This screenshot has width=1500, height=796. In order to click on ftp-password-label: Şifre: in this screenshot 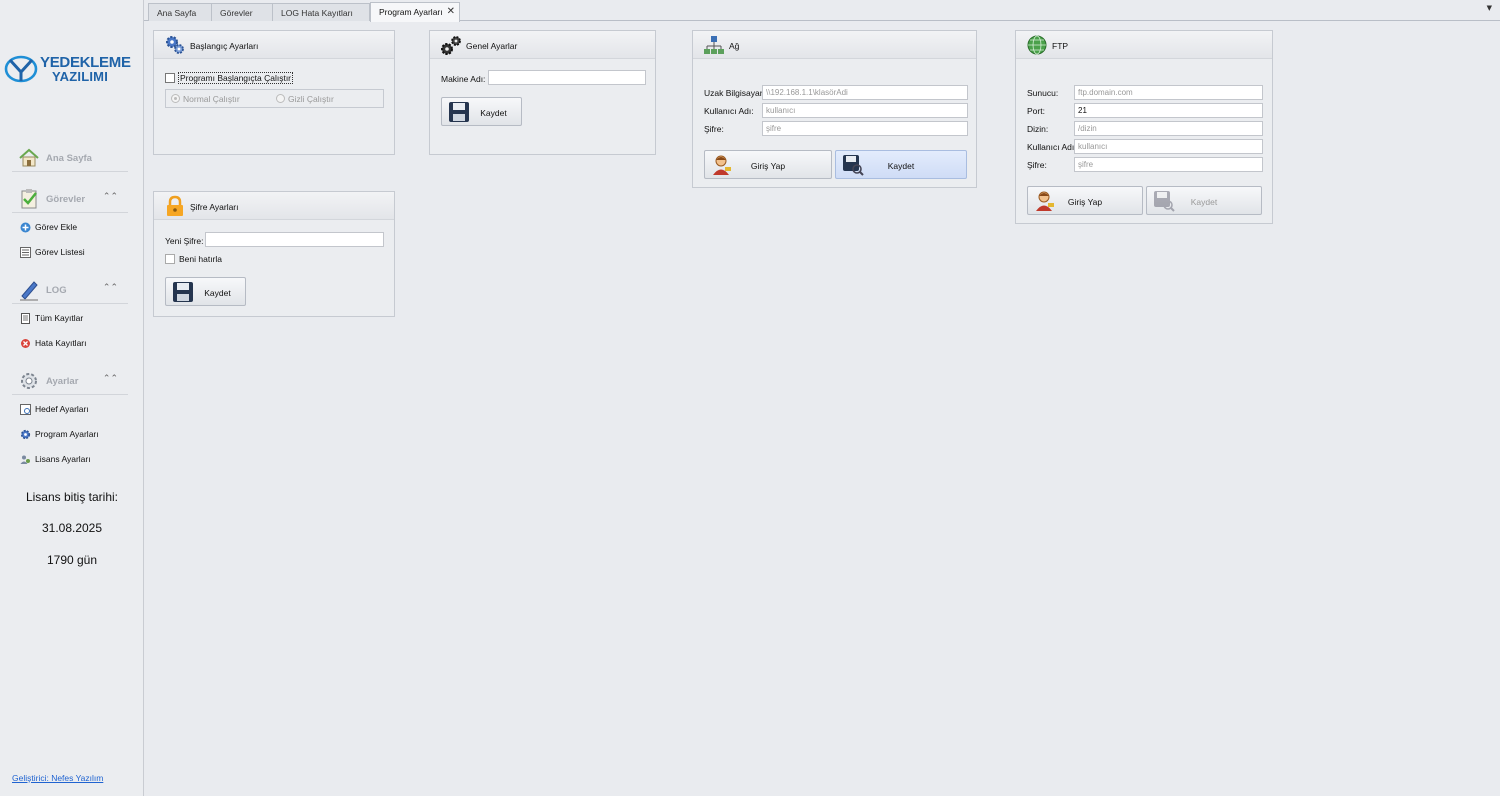, I will do `click(1037, 165)`.